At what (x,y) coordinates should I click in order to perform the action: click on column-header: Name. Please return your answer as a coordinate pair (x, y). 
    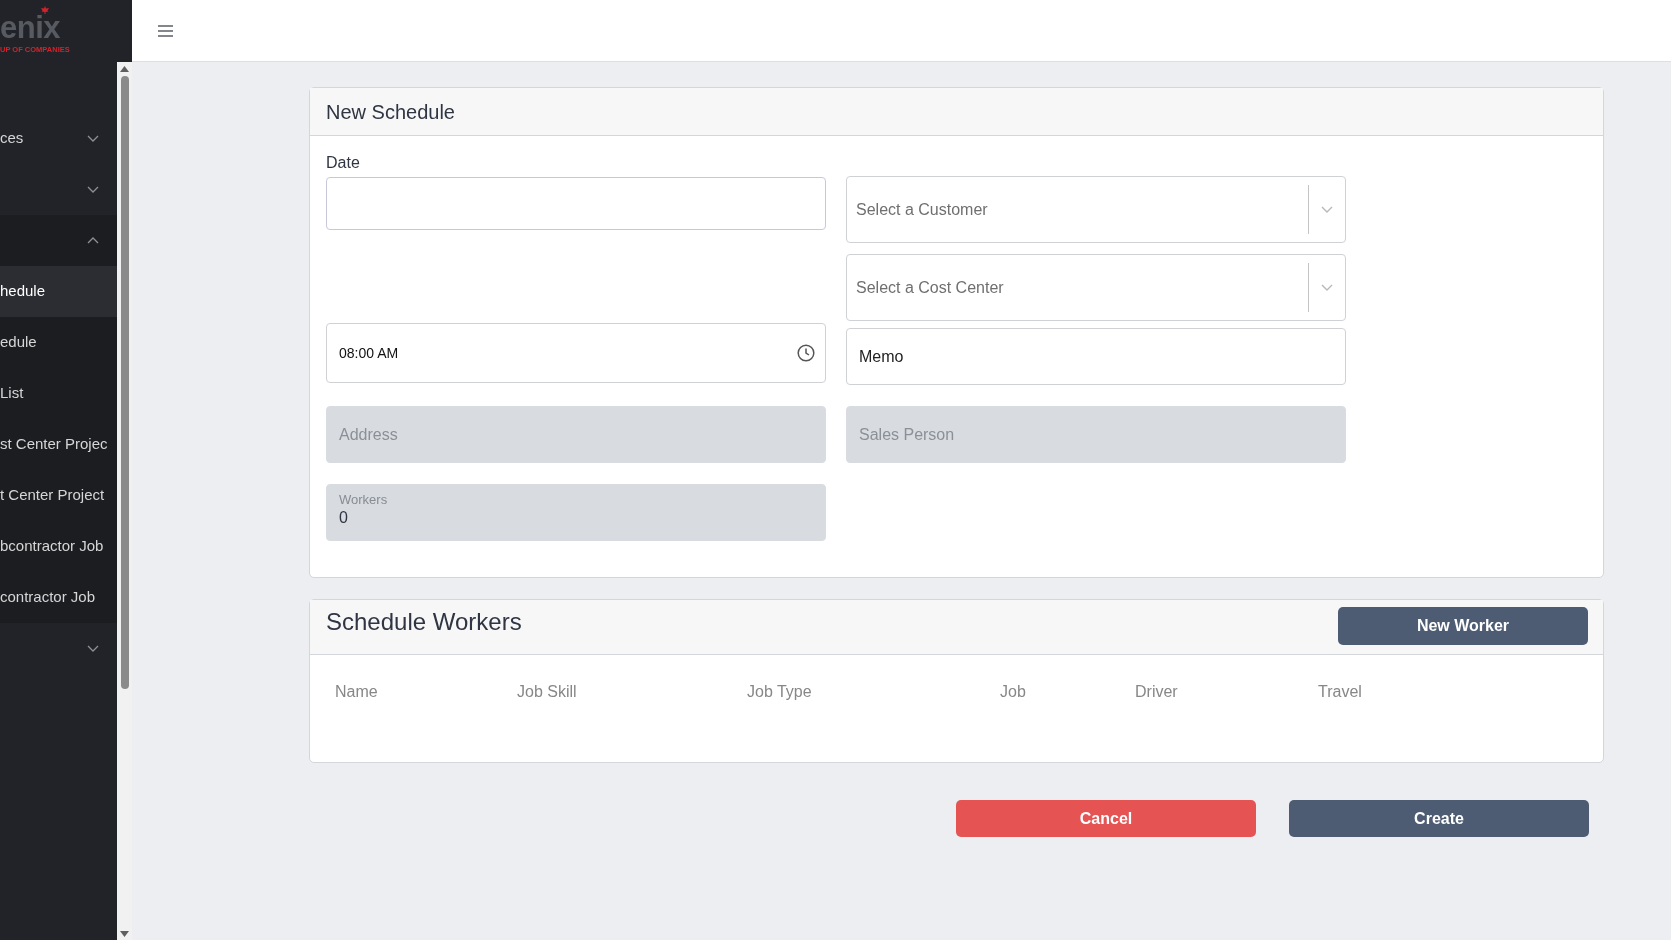
    Looking at the image, I should click on (356, 691).